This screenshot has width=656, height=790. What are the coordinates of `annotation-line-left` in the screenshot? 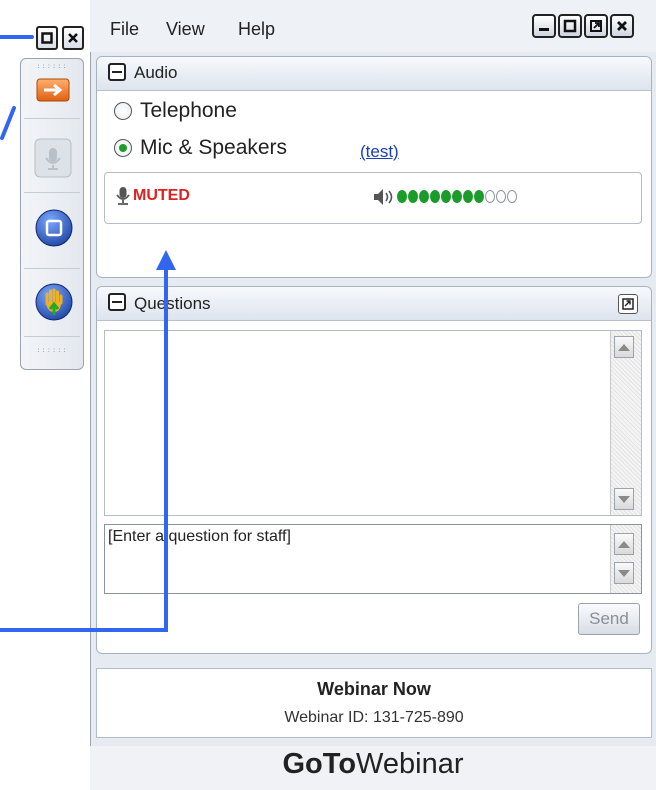 It's located at (8, 123).